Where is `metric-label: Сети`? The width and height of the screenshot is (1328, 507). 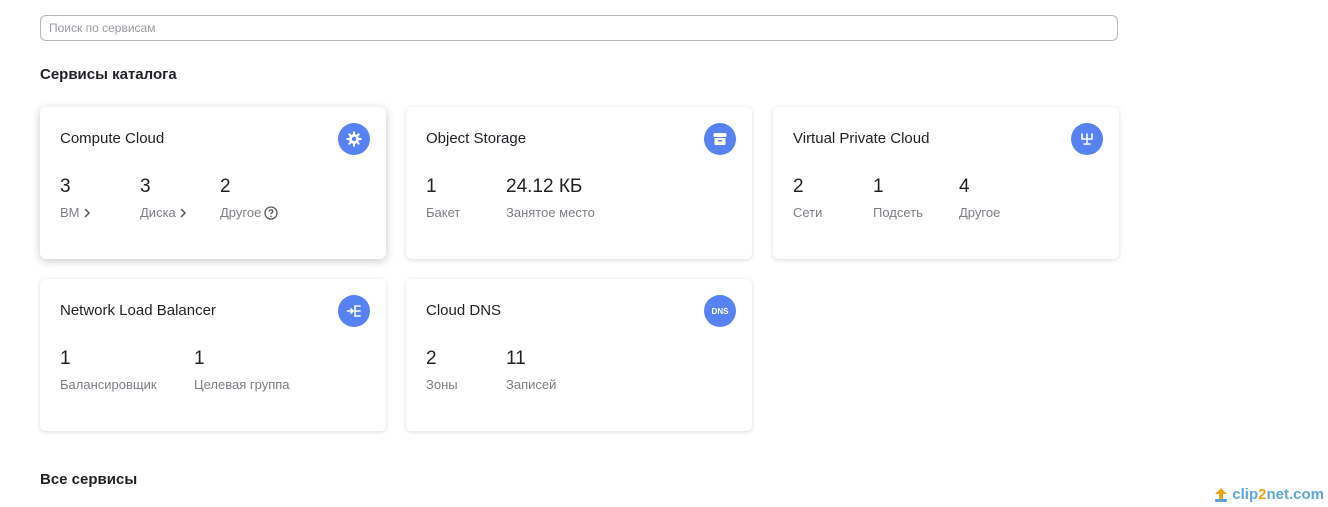 metric-label: Сети is located at coordinates (808, 212).